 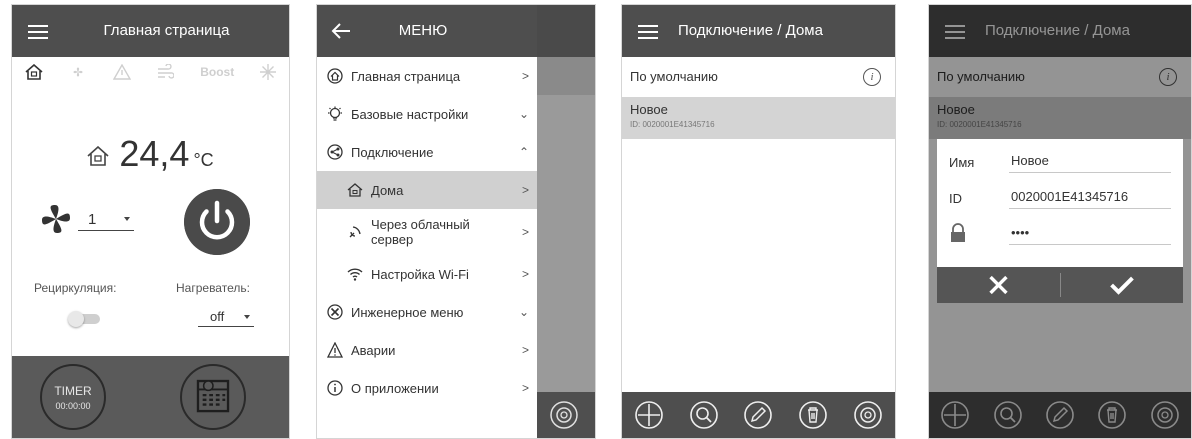 I want to click on schedule-button, so click(x=213, y=397).